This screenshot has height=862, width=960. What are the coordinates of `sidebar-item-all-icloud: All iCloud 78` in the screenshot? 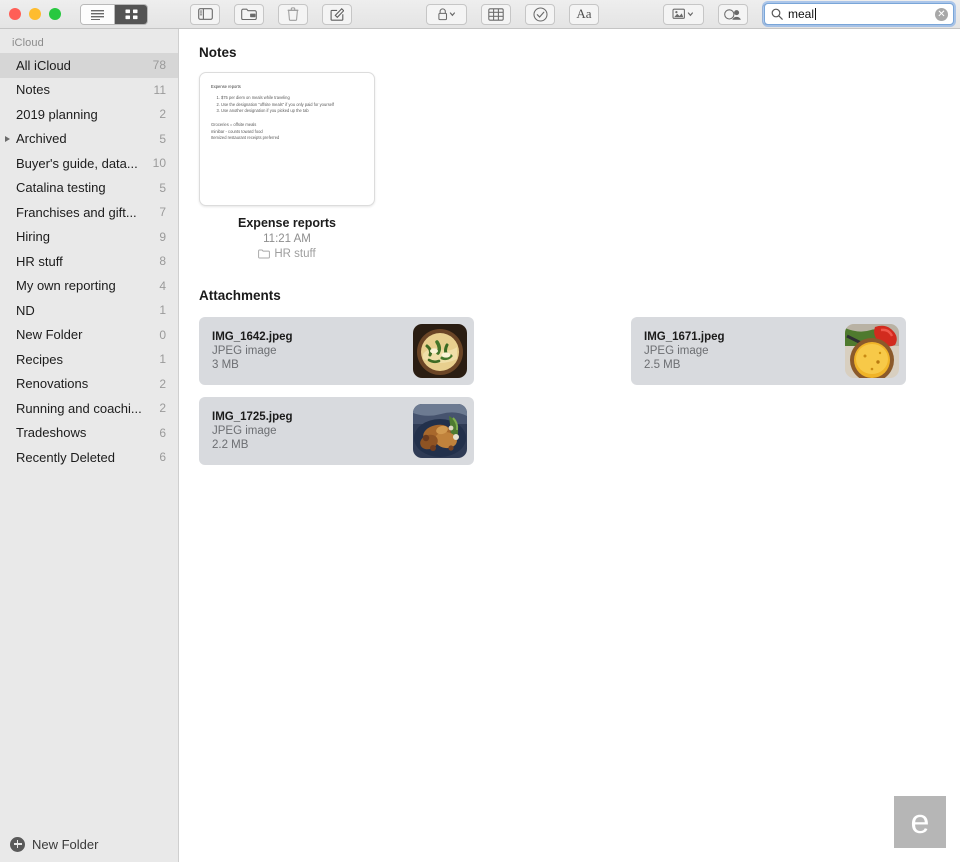 It's located at (89, 65).